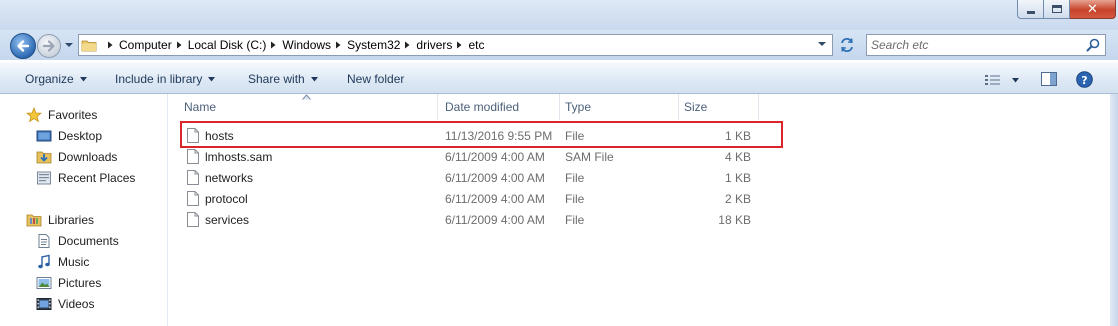 The image size is (1118, 326). I want to click on column-header-date-modified: Date modified, so click(499, 107).